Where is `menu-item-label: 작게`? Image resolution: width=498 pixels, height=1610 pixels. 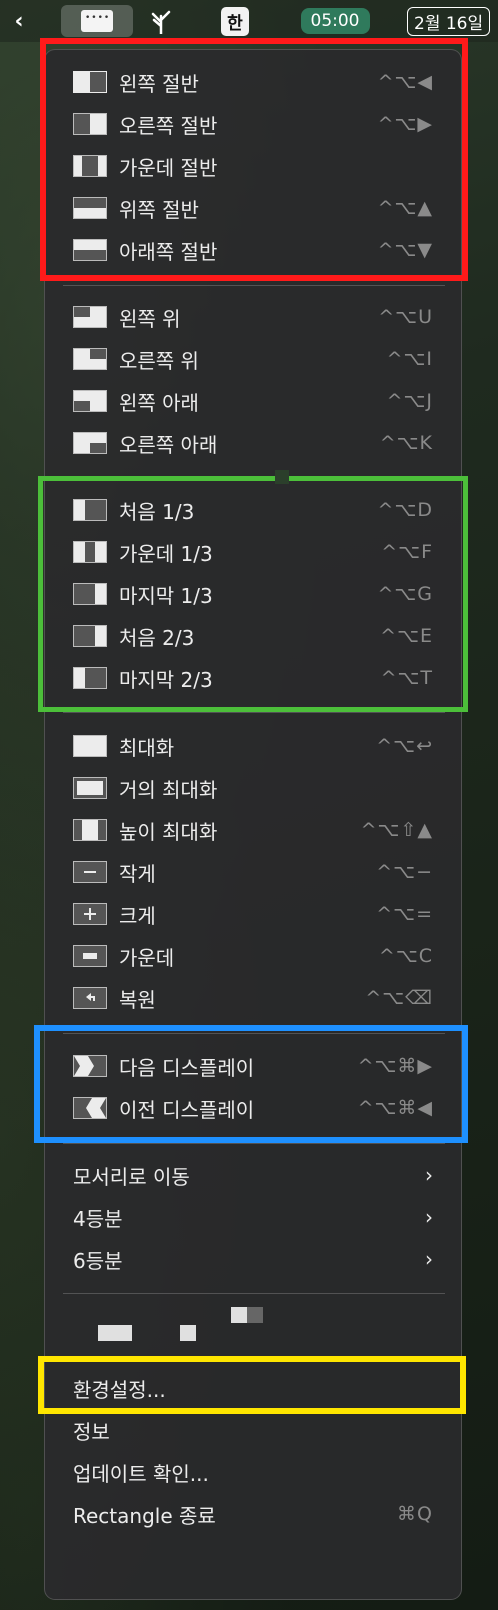 menu-item-label: 작게 is located at coordinates (137, 873).